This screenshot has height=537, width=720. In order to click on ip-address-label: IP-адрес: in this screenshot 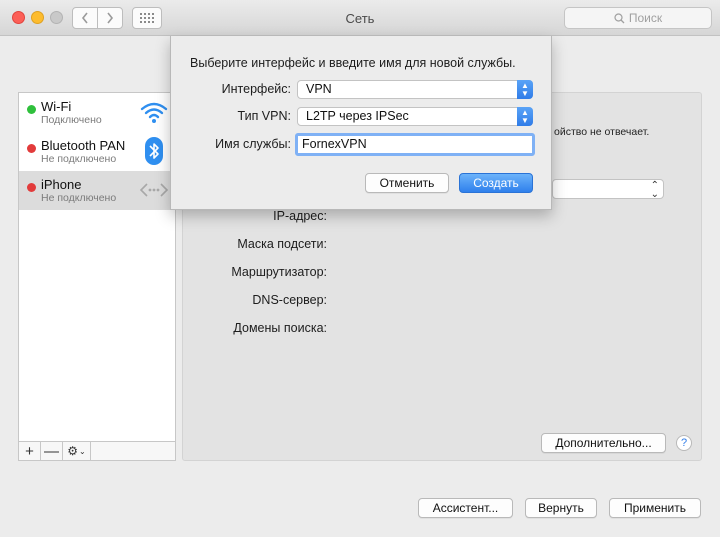, I will do `click(300, 216)`.